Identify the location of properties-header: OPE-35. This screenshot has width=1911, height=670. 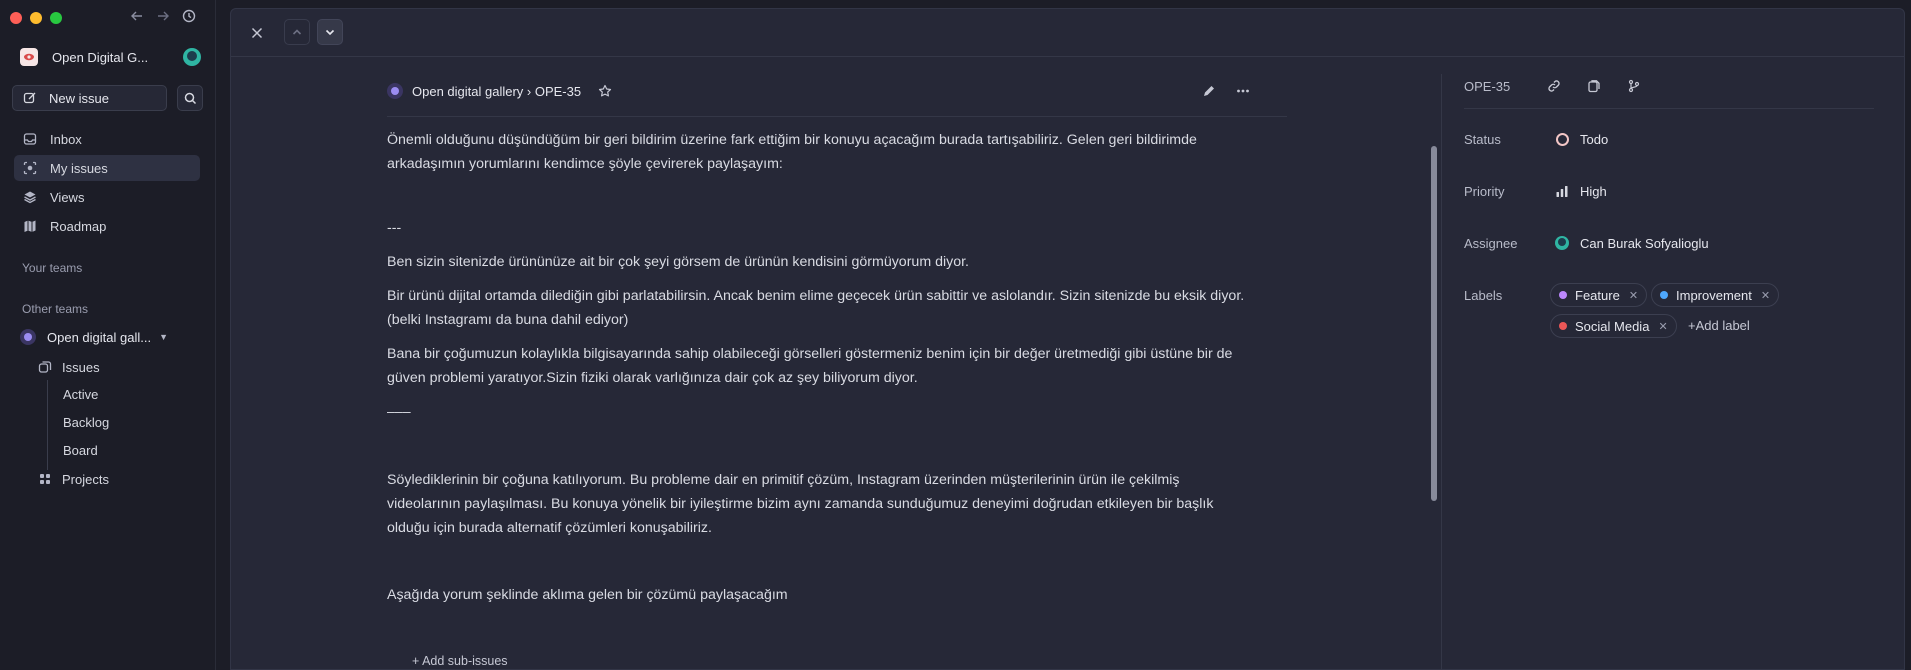
(1674, 86).